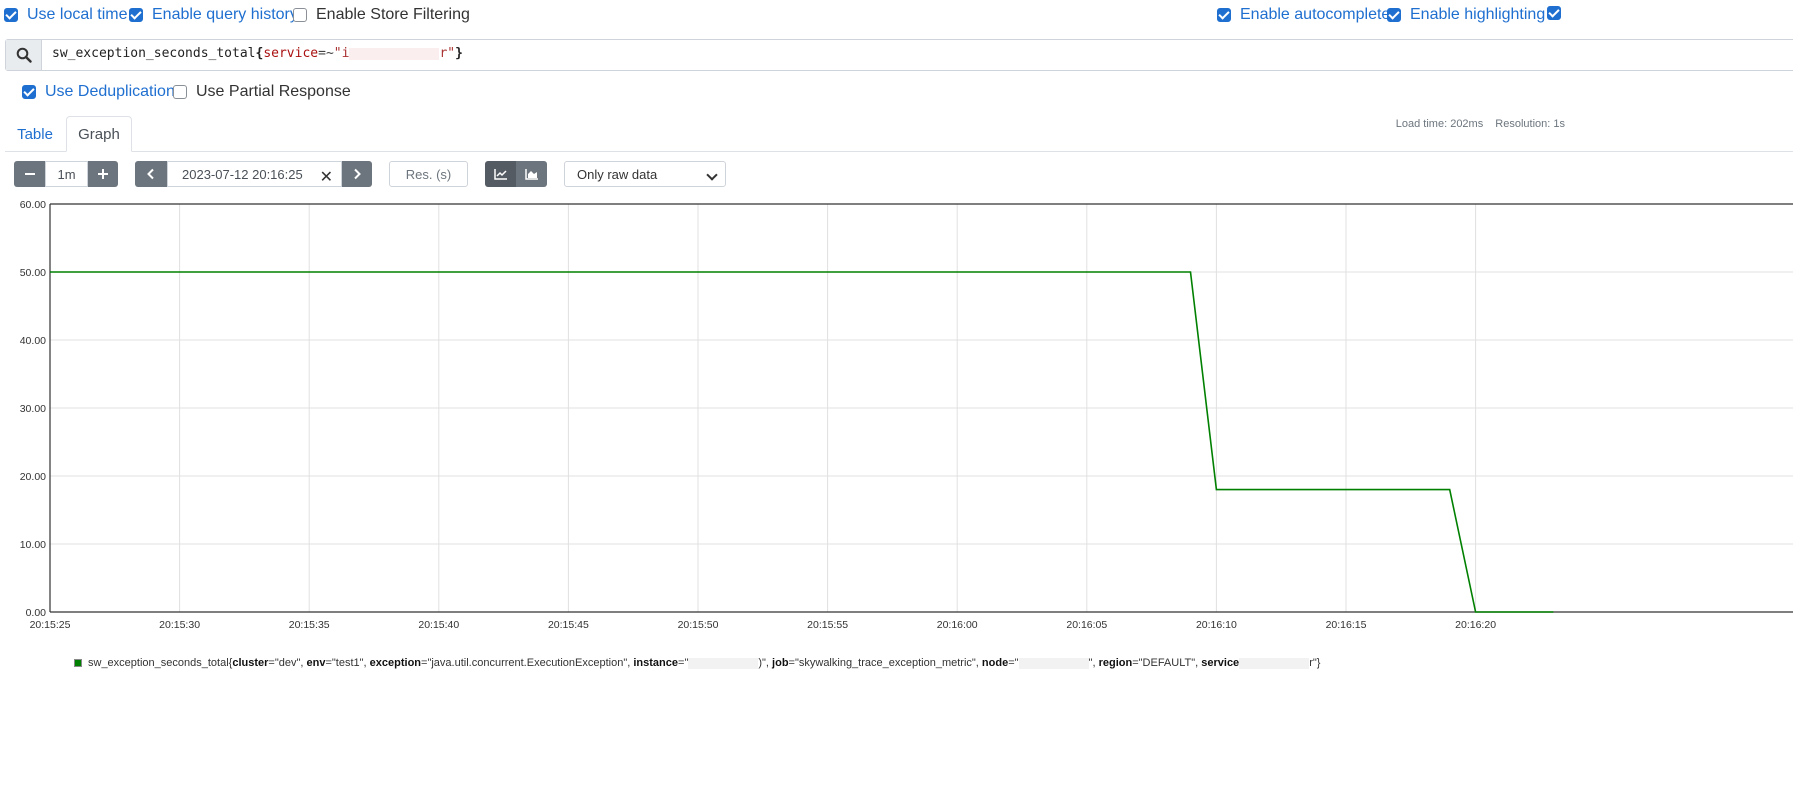  I want to click on y-tick-label: 0.00, so click(36, 613).